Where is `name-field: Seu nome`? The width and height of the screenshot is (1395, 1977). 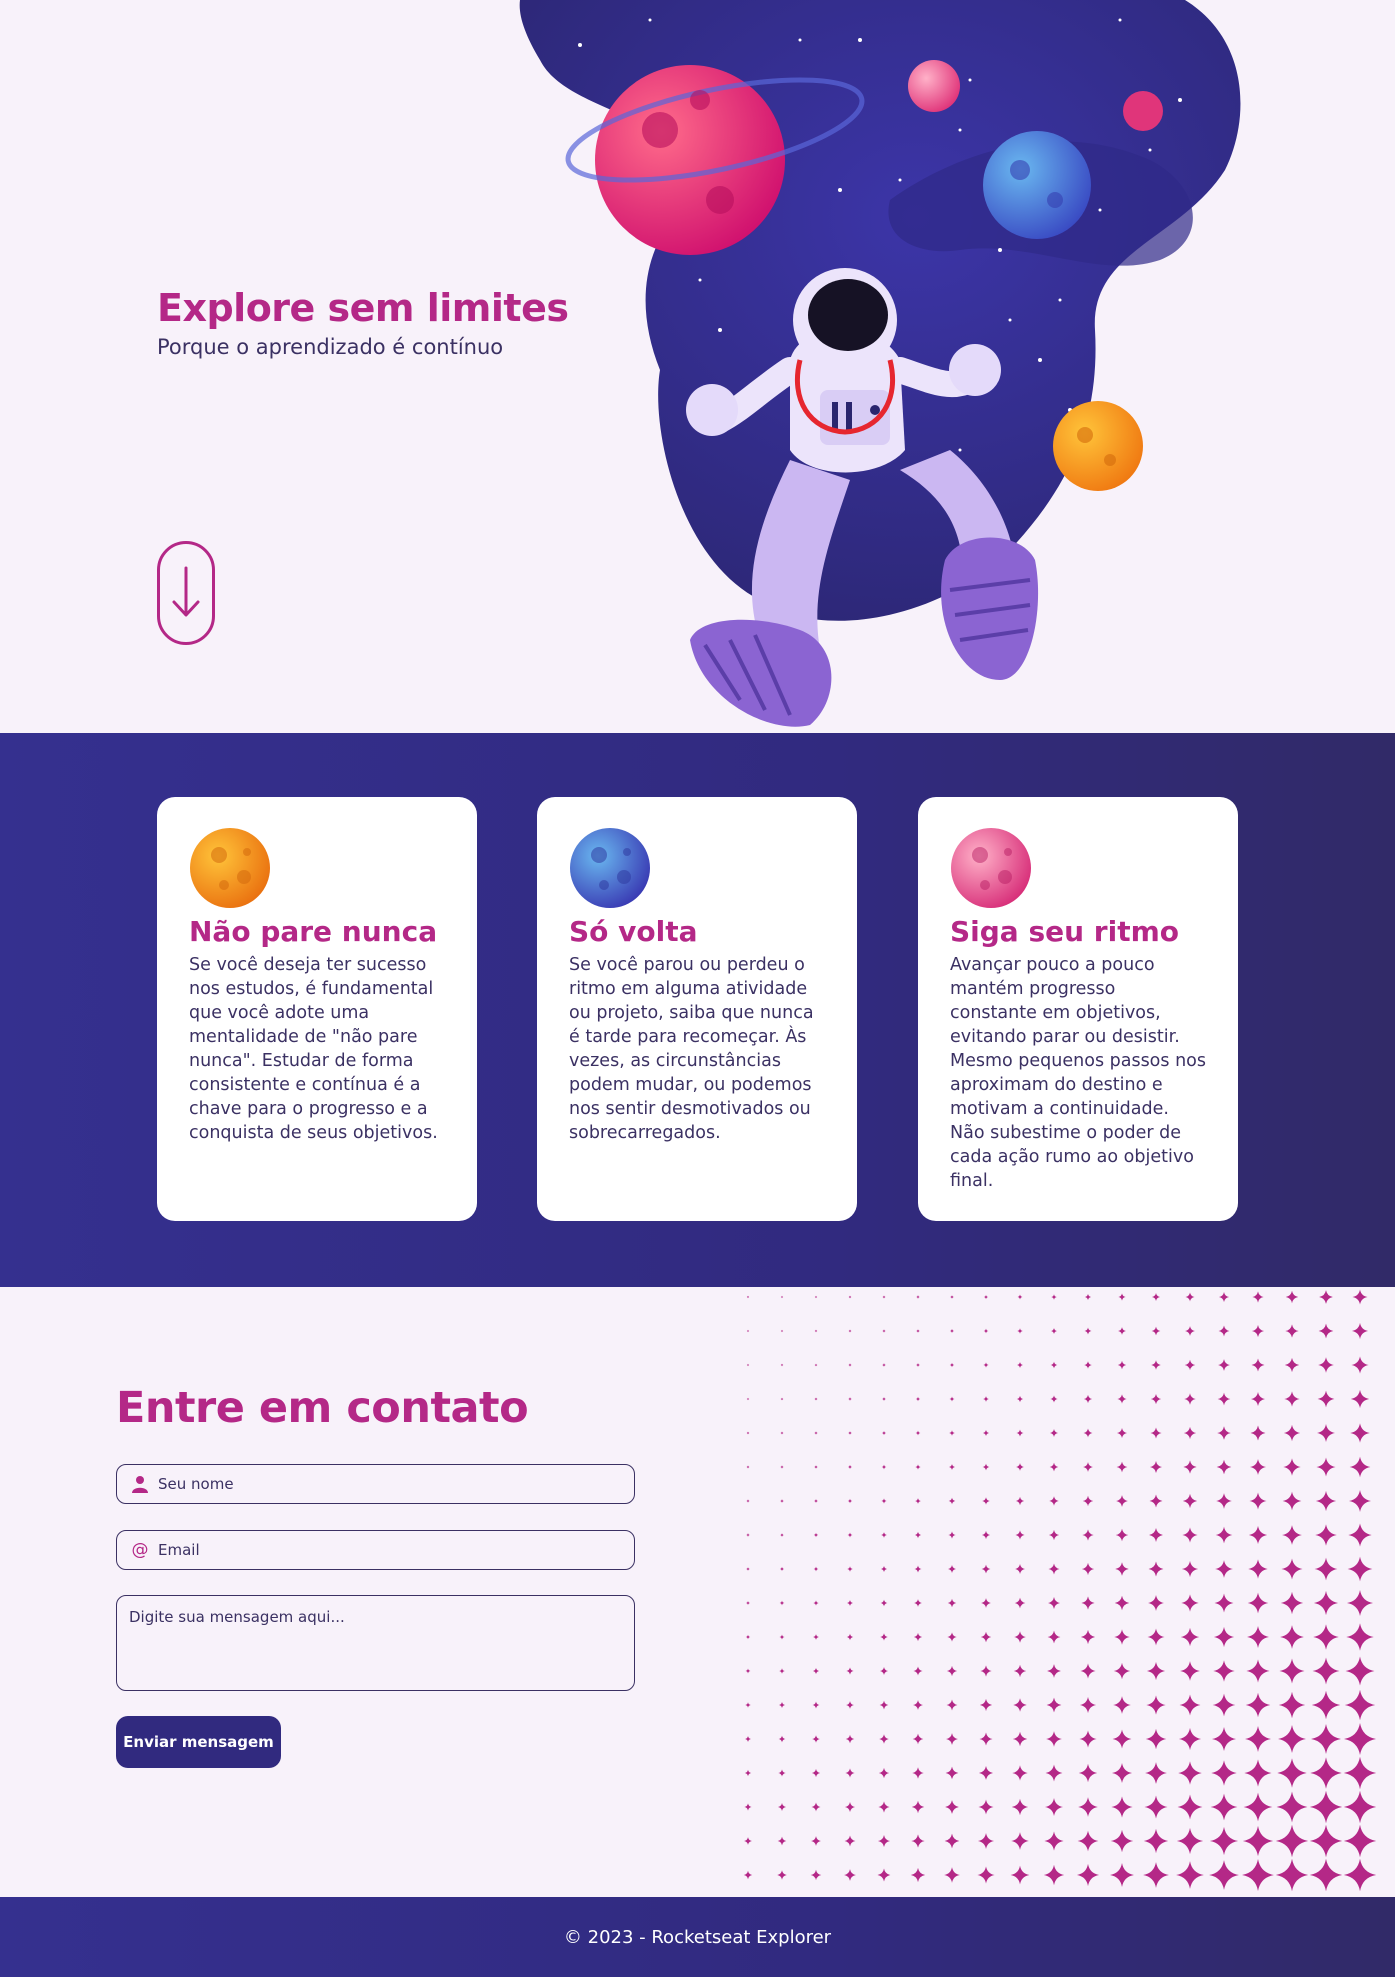 name-field: Seu nome is located at coordinates (375, 1484).